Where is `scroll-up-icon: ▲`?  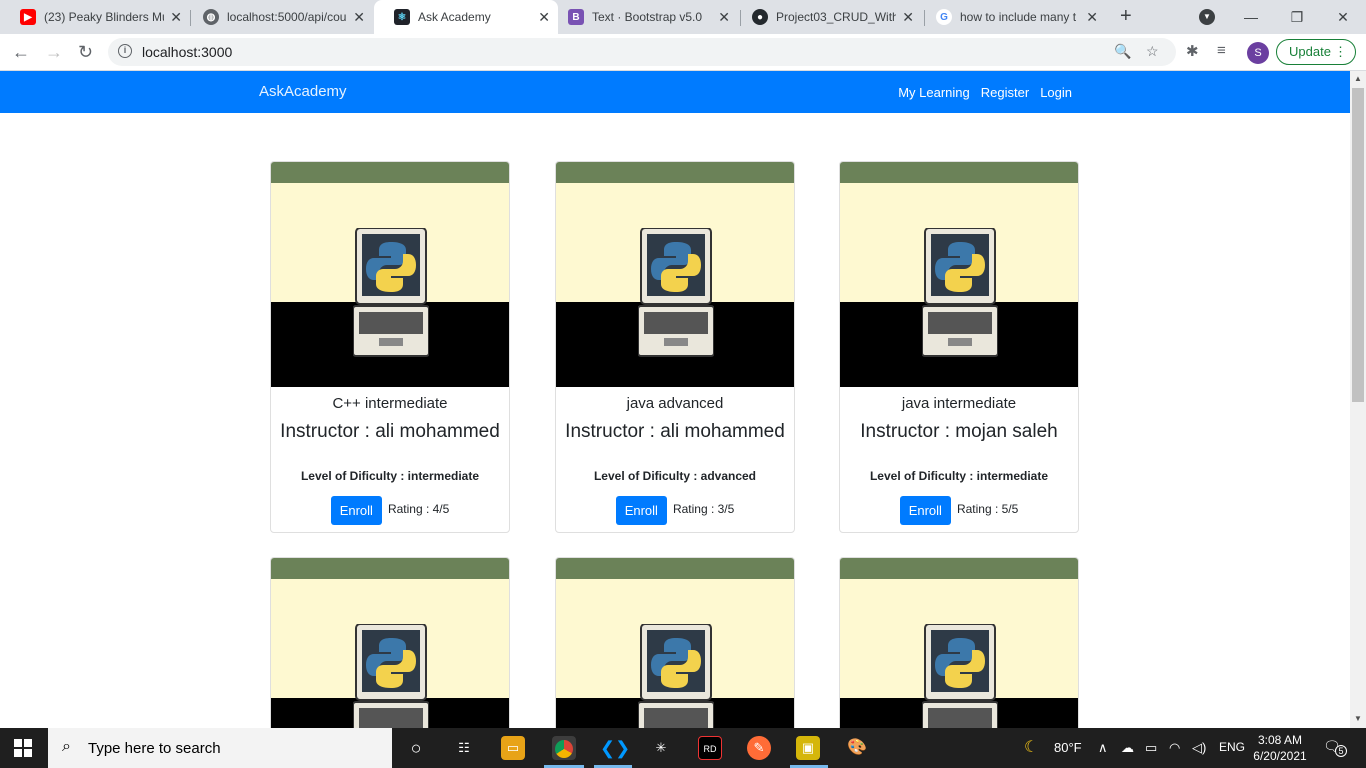 scroll-up-icon: ▲ is located at coordinates (1358, 78).